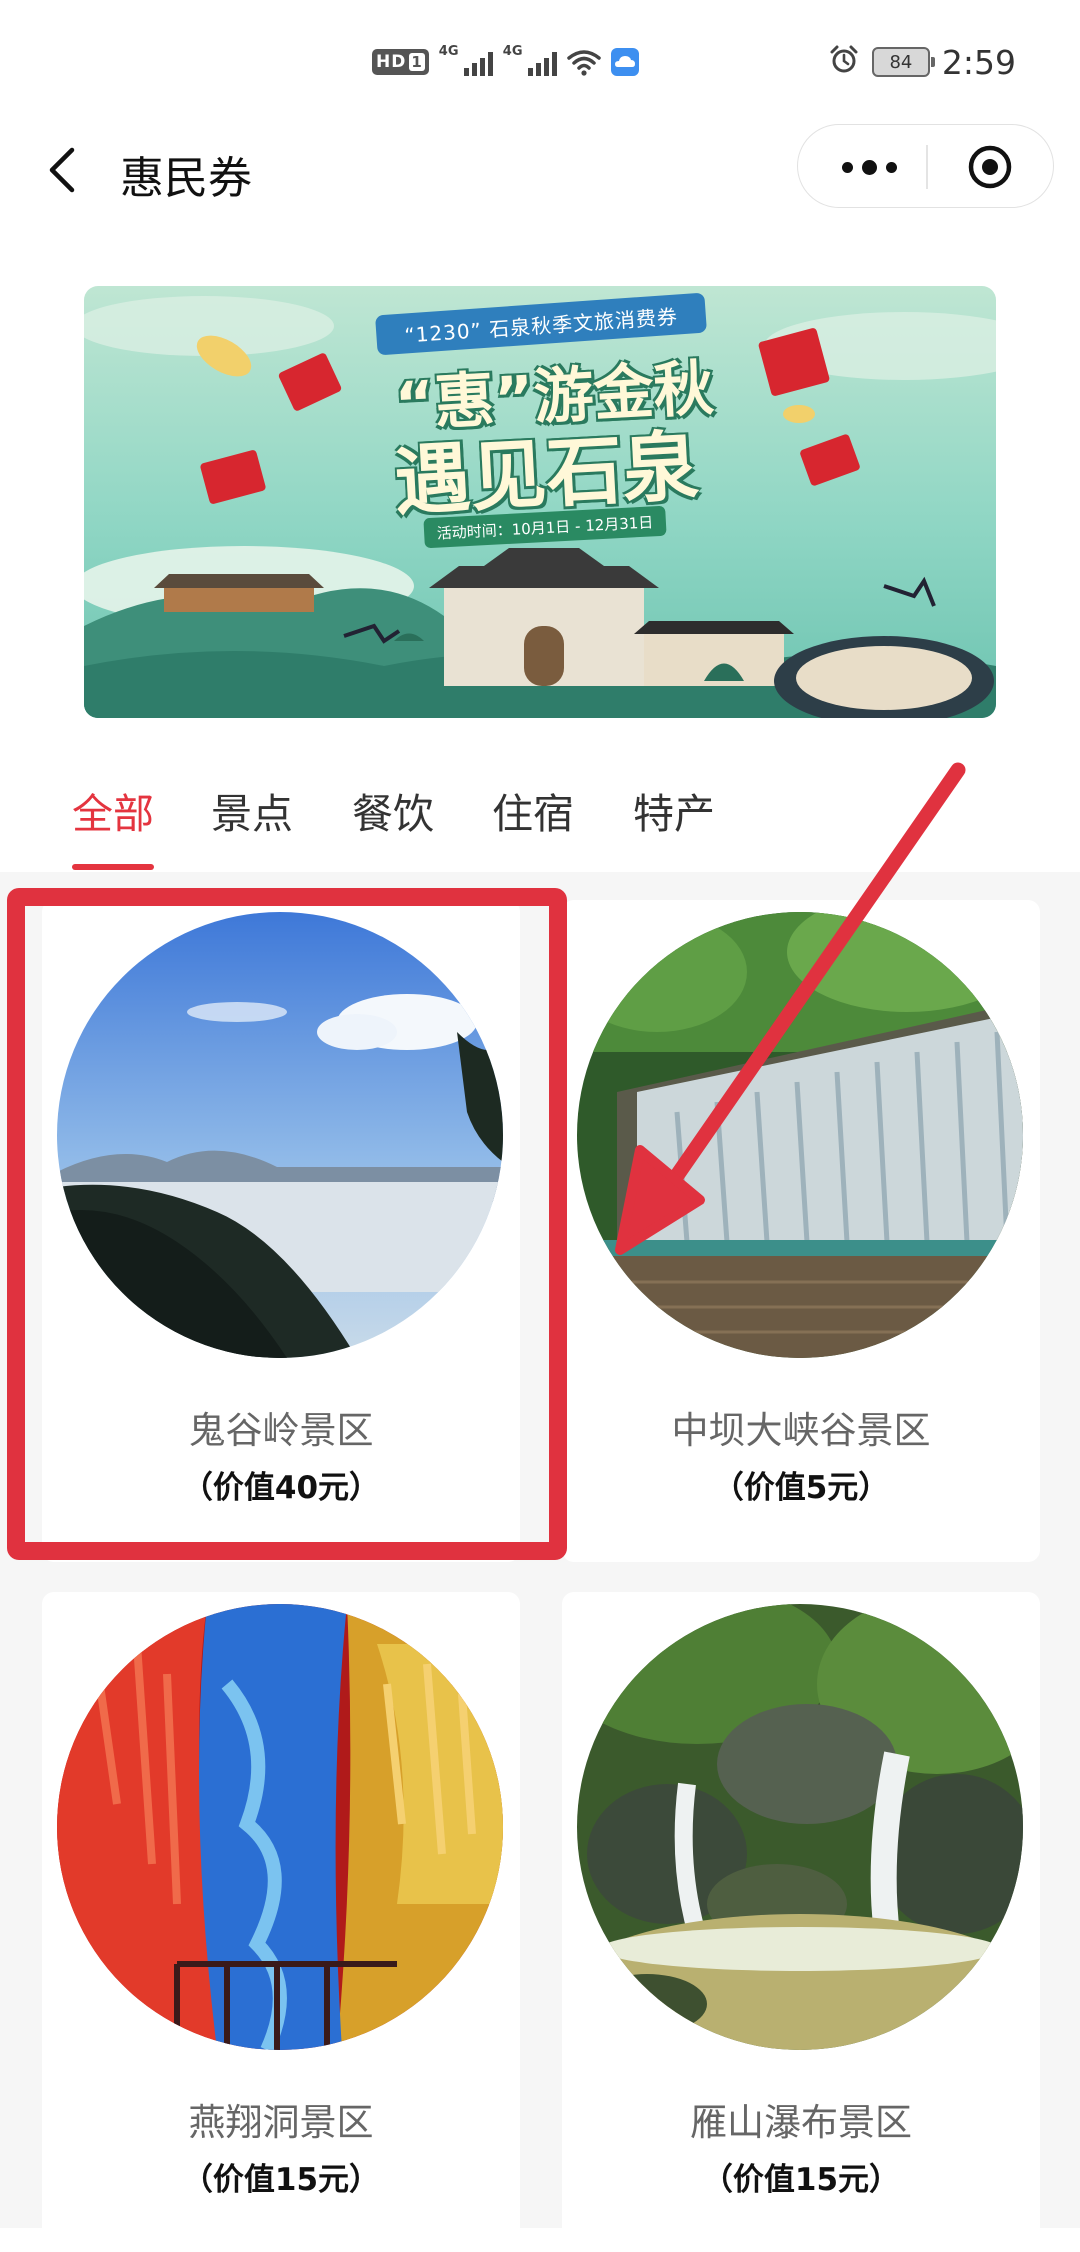 This screenshot has height=2252, width=1080. I want to click on status-right-icons: 84 2:59, so click(922, 62).